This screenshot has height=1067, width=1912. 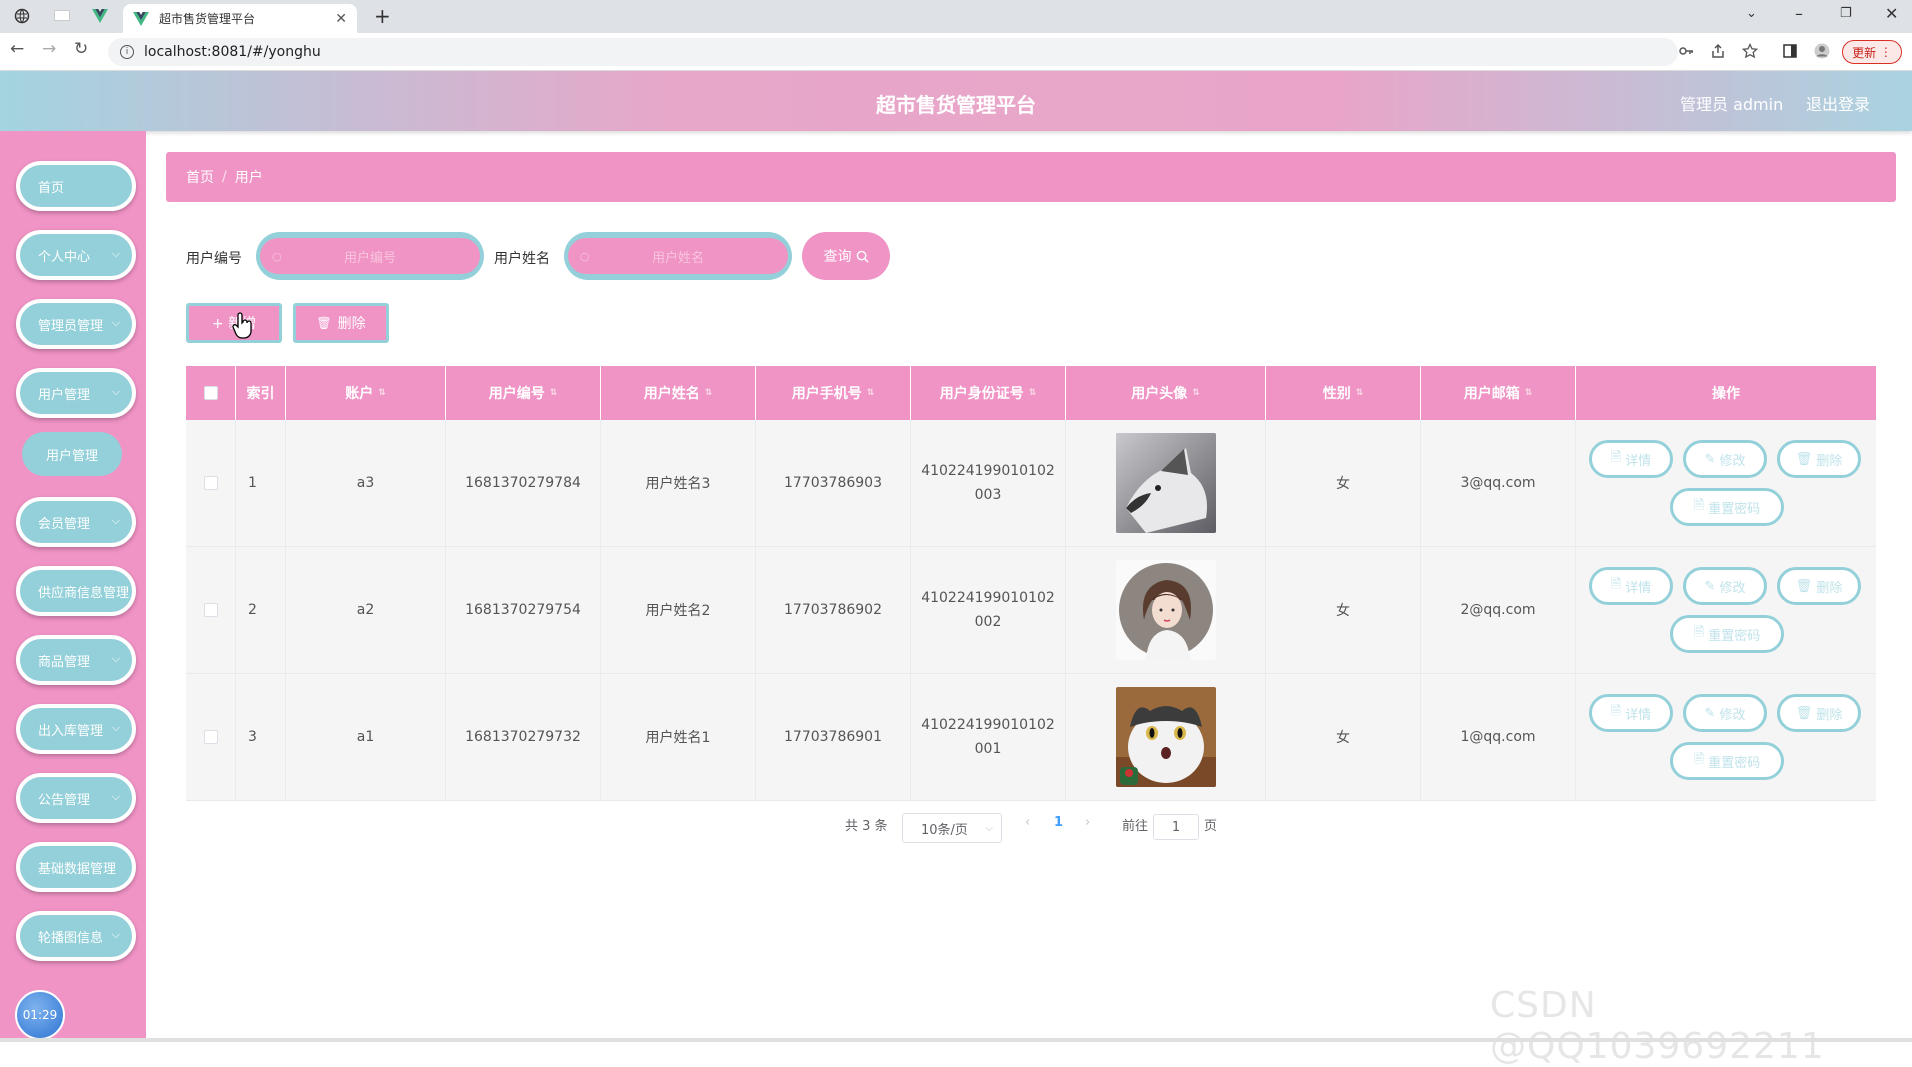 What do you see at coordinates (200, 177) in the screenshot?
I see `breadcrumb-home: 首页` at bounding box center [200, 177].